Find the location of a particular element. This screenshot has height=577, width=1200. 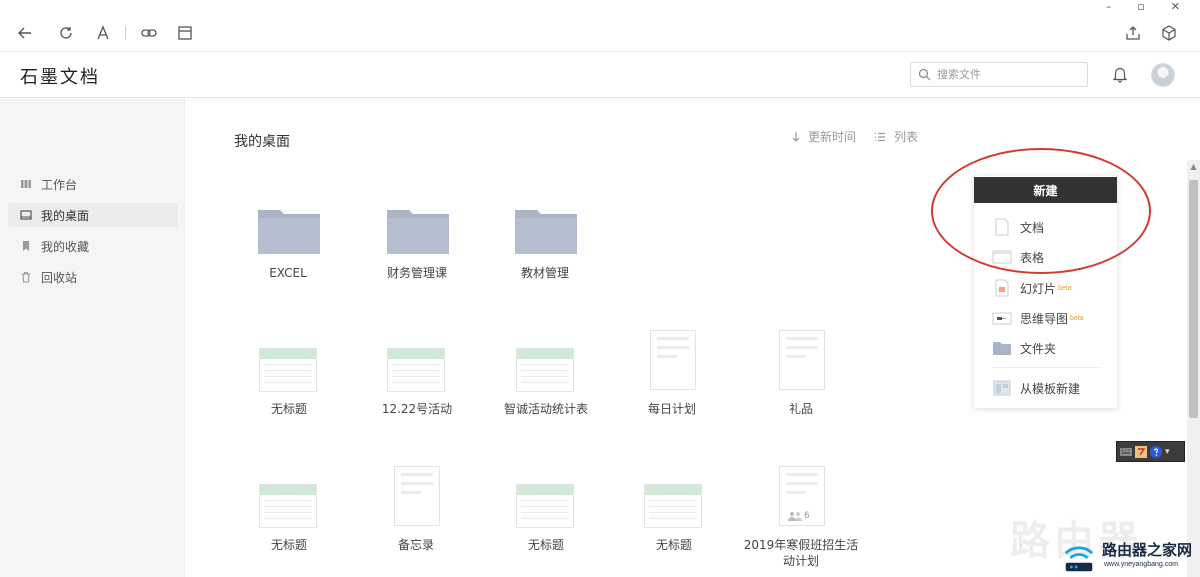

menu-item-mindmap: 思维导图 beta is located at coordinates (1045, 318).